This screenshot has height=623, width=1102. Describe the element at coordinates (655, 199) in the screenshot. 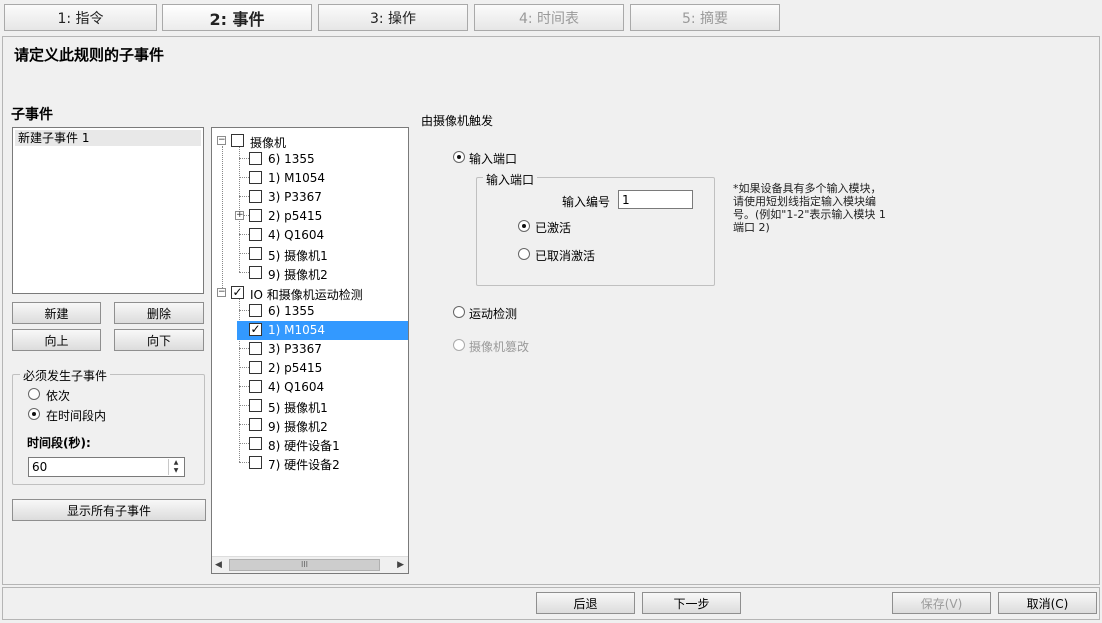

I see `input-number-field` at that location.